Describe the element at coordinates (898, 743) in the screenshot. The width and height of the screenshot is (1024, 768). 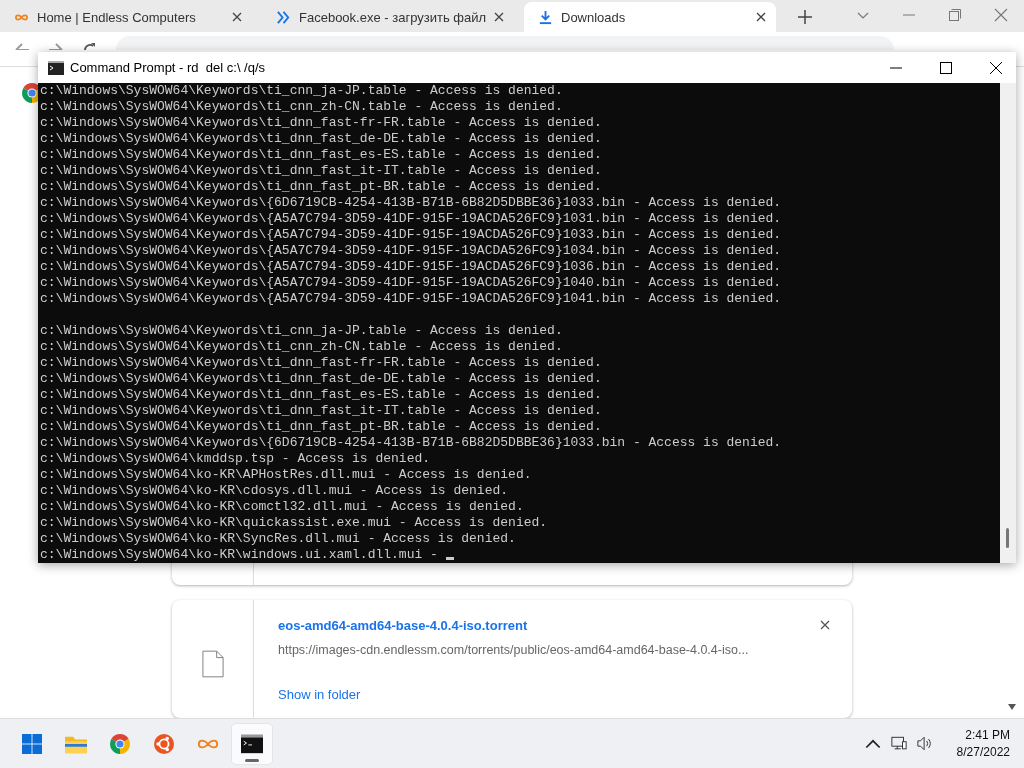
I see `network-icon` at that location.